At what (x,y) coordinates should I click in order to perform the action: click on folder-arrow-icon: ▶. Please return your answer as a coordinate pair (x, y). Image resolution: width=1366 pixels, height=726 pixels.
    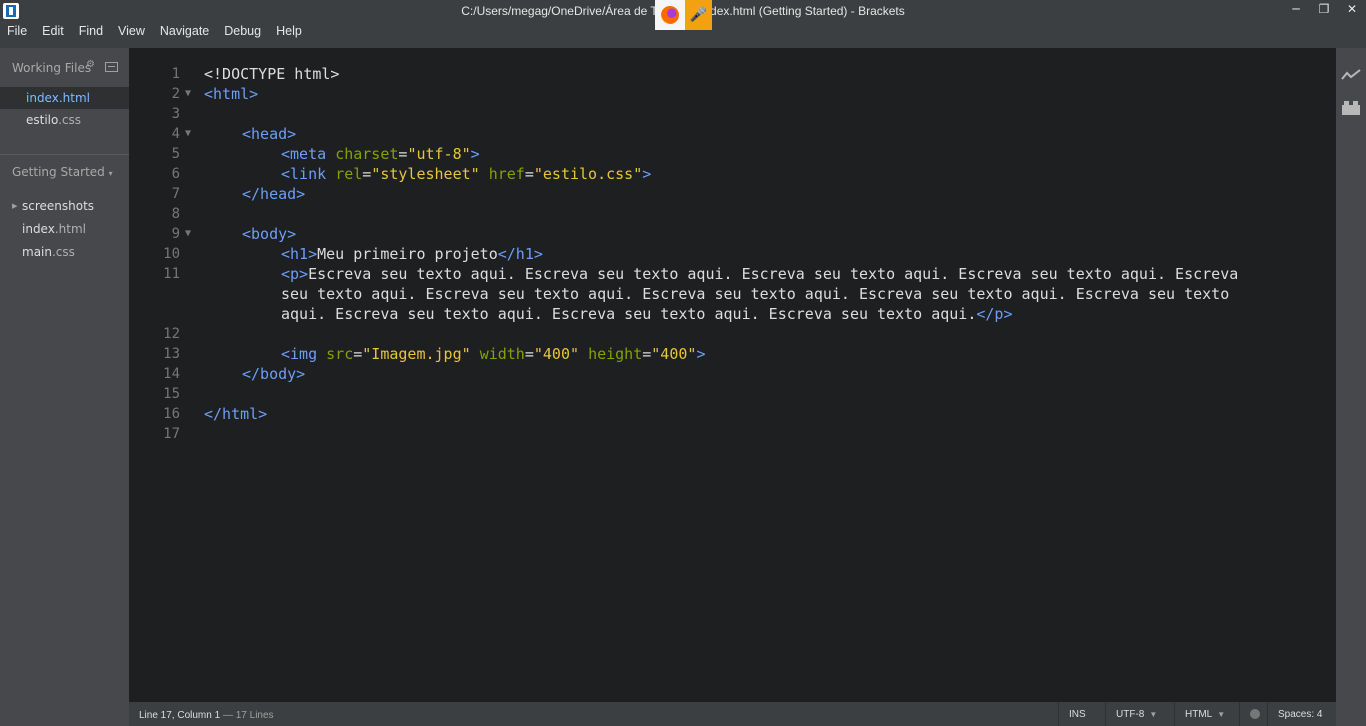
    Looking at the image, I should click on (14, 206).